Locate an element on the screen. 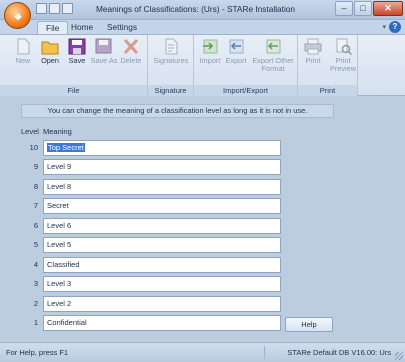 Image resolution: width=405 pixels, height=362 pixels. meaning-field: Confidential is located at coordinates (162, 323).